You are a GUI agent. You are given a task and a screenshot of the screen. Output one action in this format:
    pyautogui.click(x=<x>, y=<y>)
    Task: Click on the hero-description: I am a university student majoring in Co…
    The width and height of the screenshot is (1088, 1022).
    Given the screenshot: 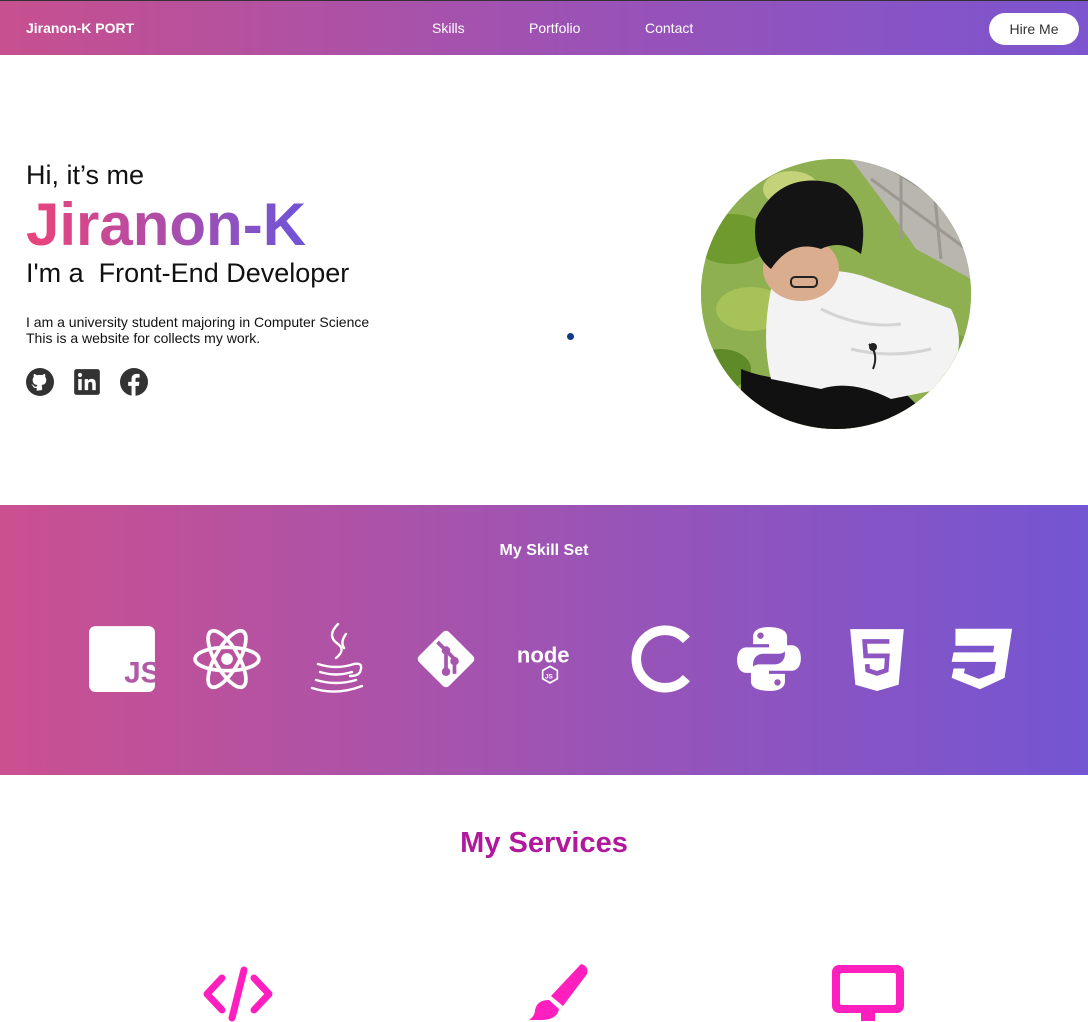 What is the action you would take?
    pyautogui.click(x=197, y=330)
    